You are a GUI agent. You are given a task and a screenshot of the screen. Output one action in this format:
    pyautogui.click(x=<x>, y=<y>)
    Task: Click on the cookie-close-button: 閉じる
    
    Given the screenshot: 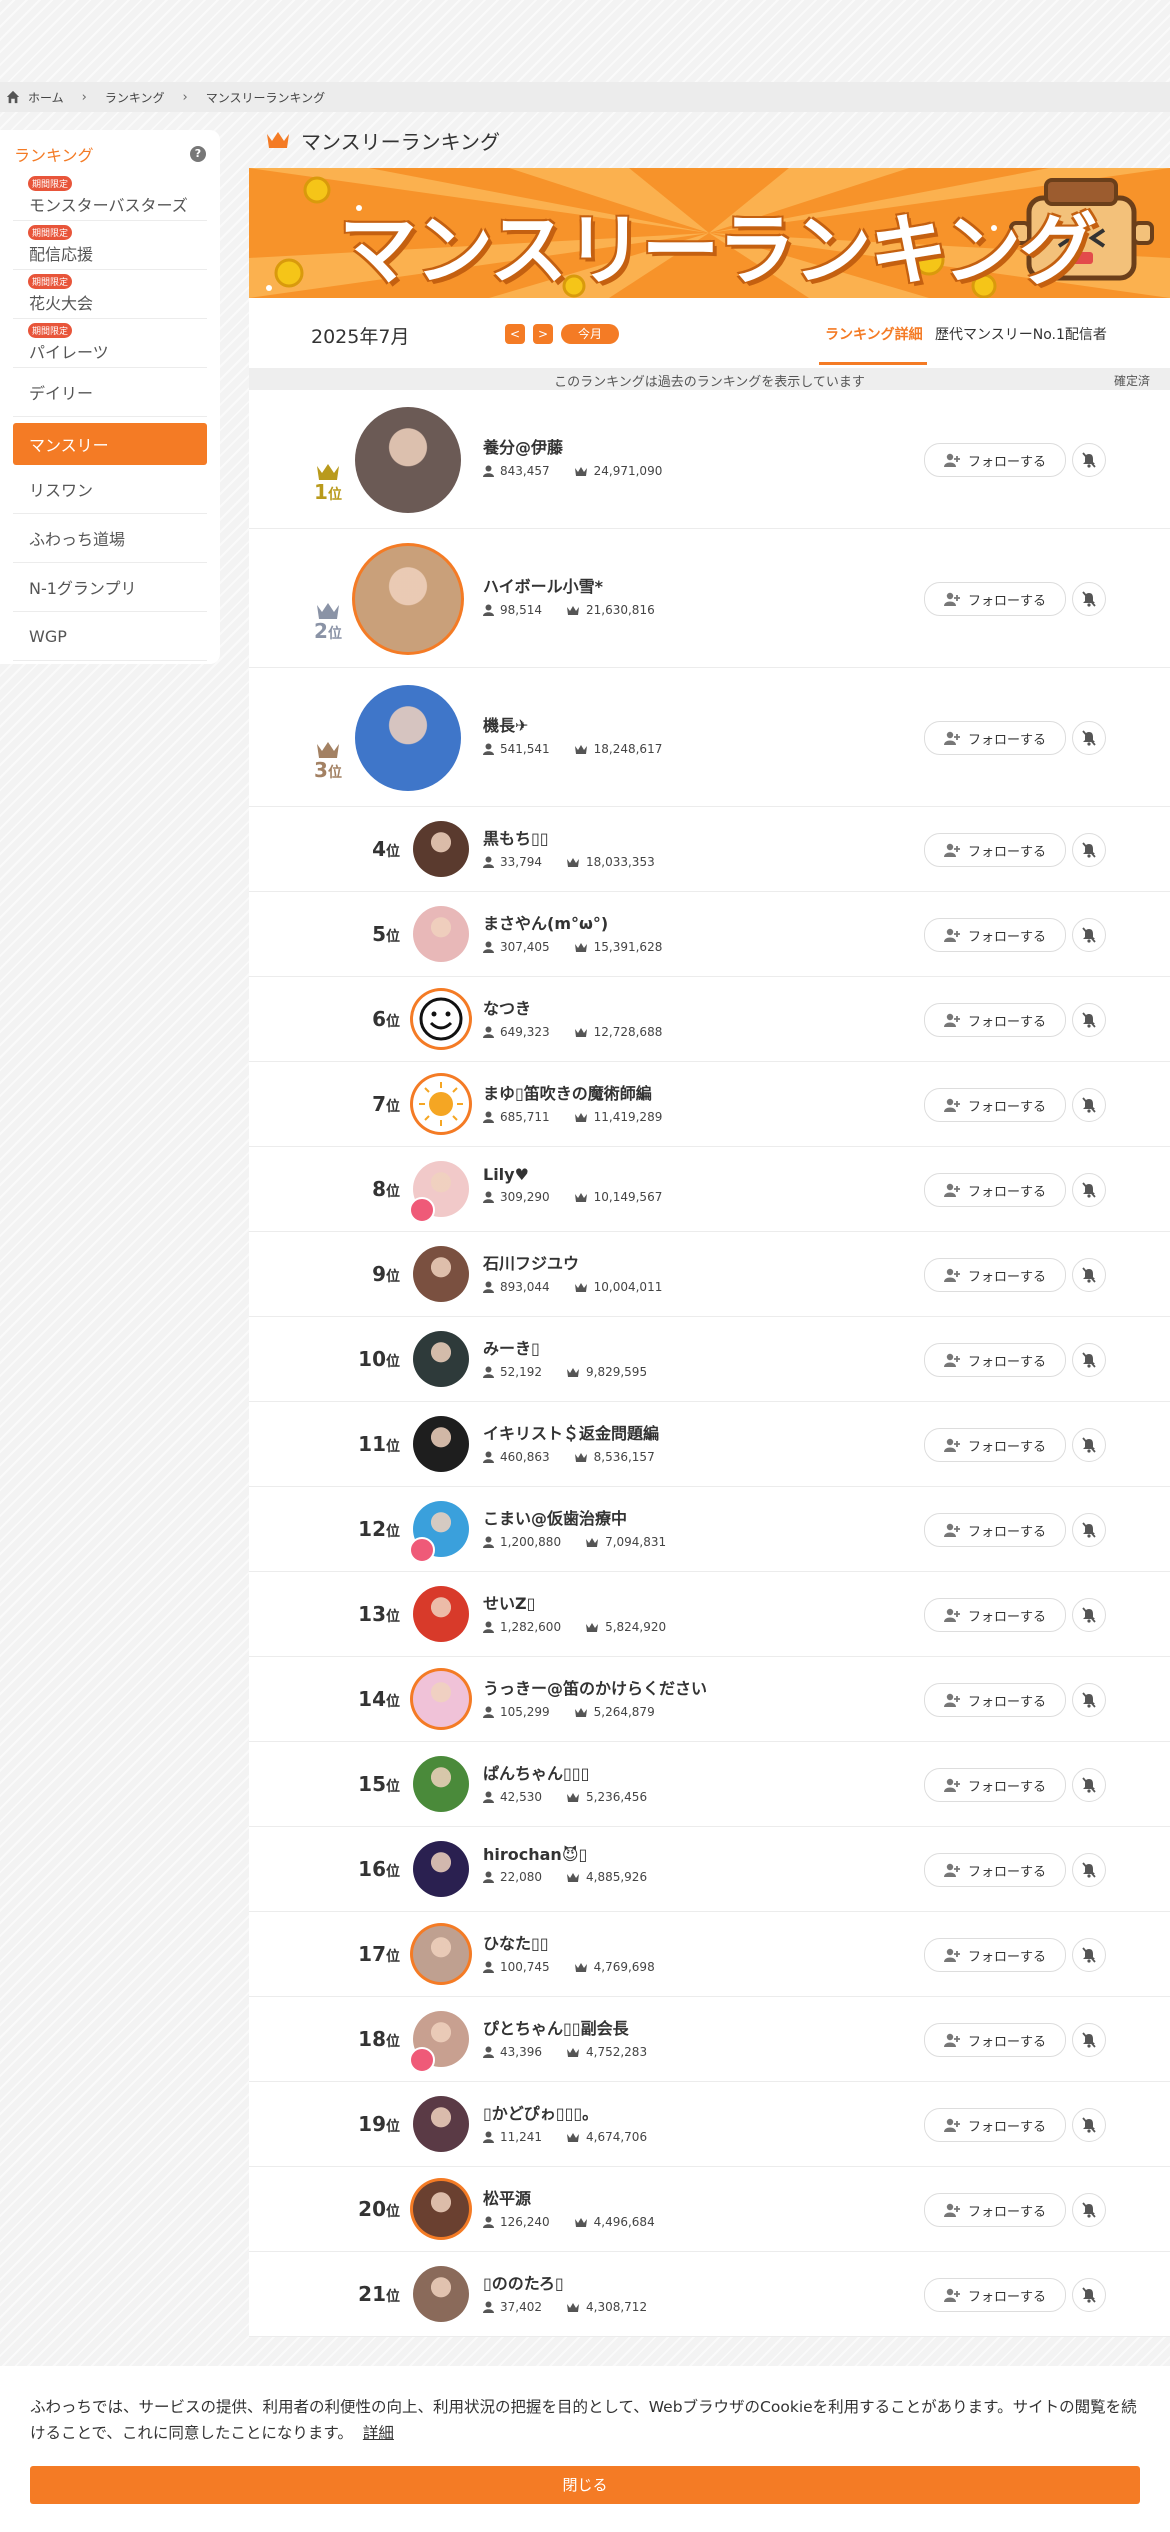 What is the action you would take?
    pyautogui.click(x=585, y=2485)
    